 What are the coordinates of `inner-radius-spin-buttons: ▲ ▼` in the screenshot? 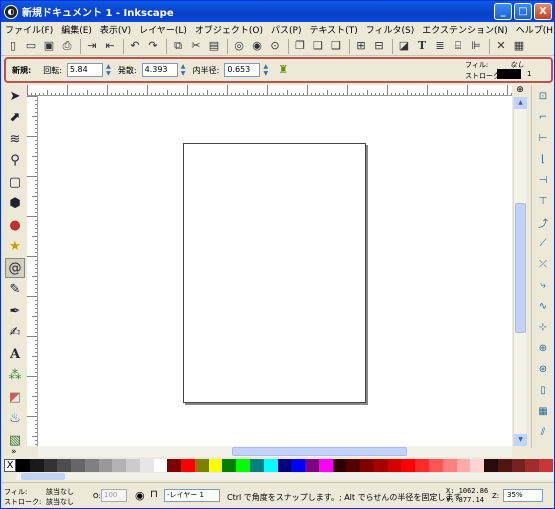 It's located at (265, 70).